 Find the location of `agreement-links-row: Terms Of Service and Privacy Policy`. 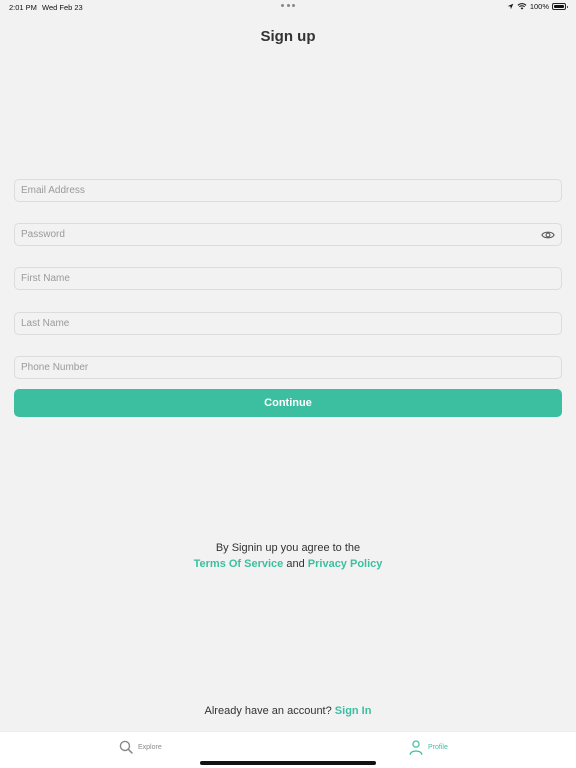

agreement-links-row: Terms Of Service and Privacy Policy is located at coordinates (288, 564).